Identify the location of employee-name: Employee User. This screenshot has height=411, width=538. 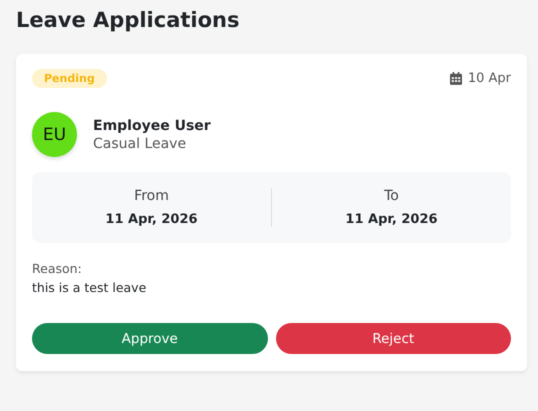
(152, 126).